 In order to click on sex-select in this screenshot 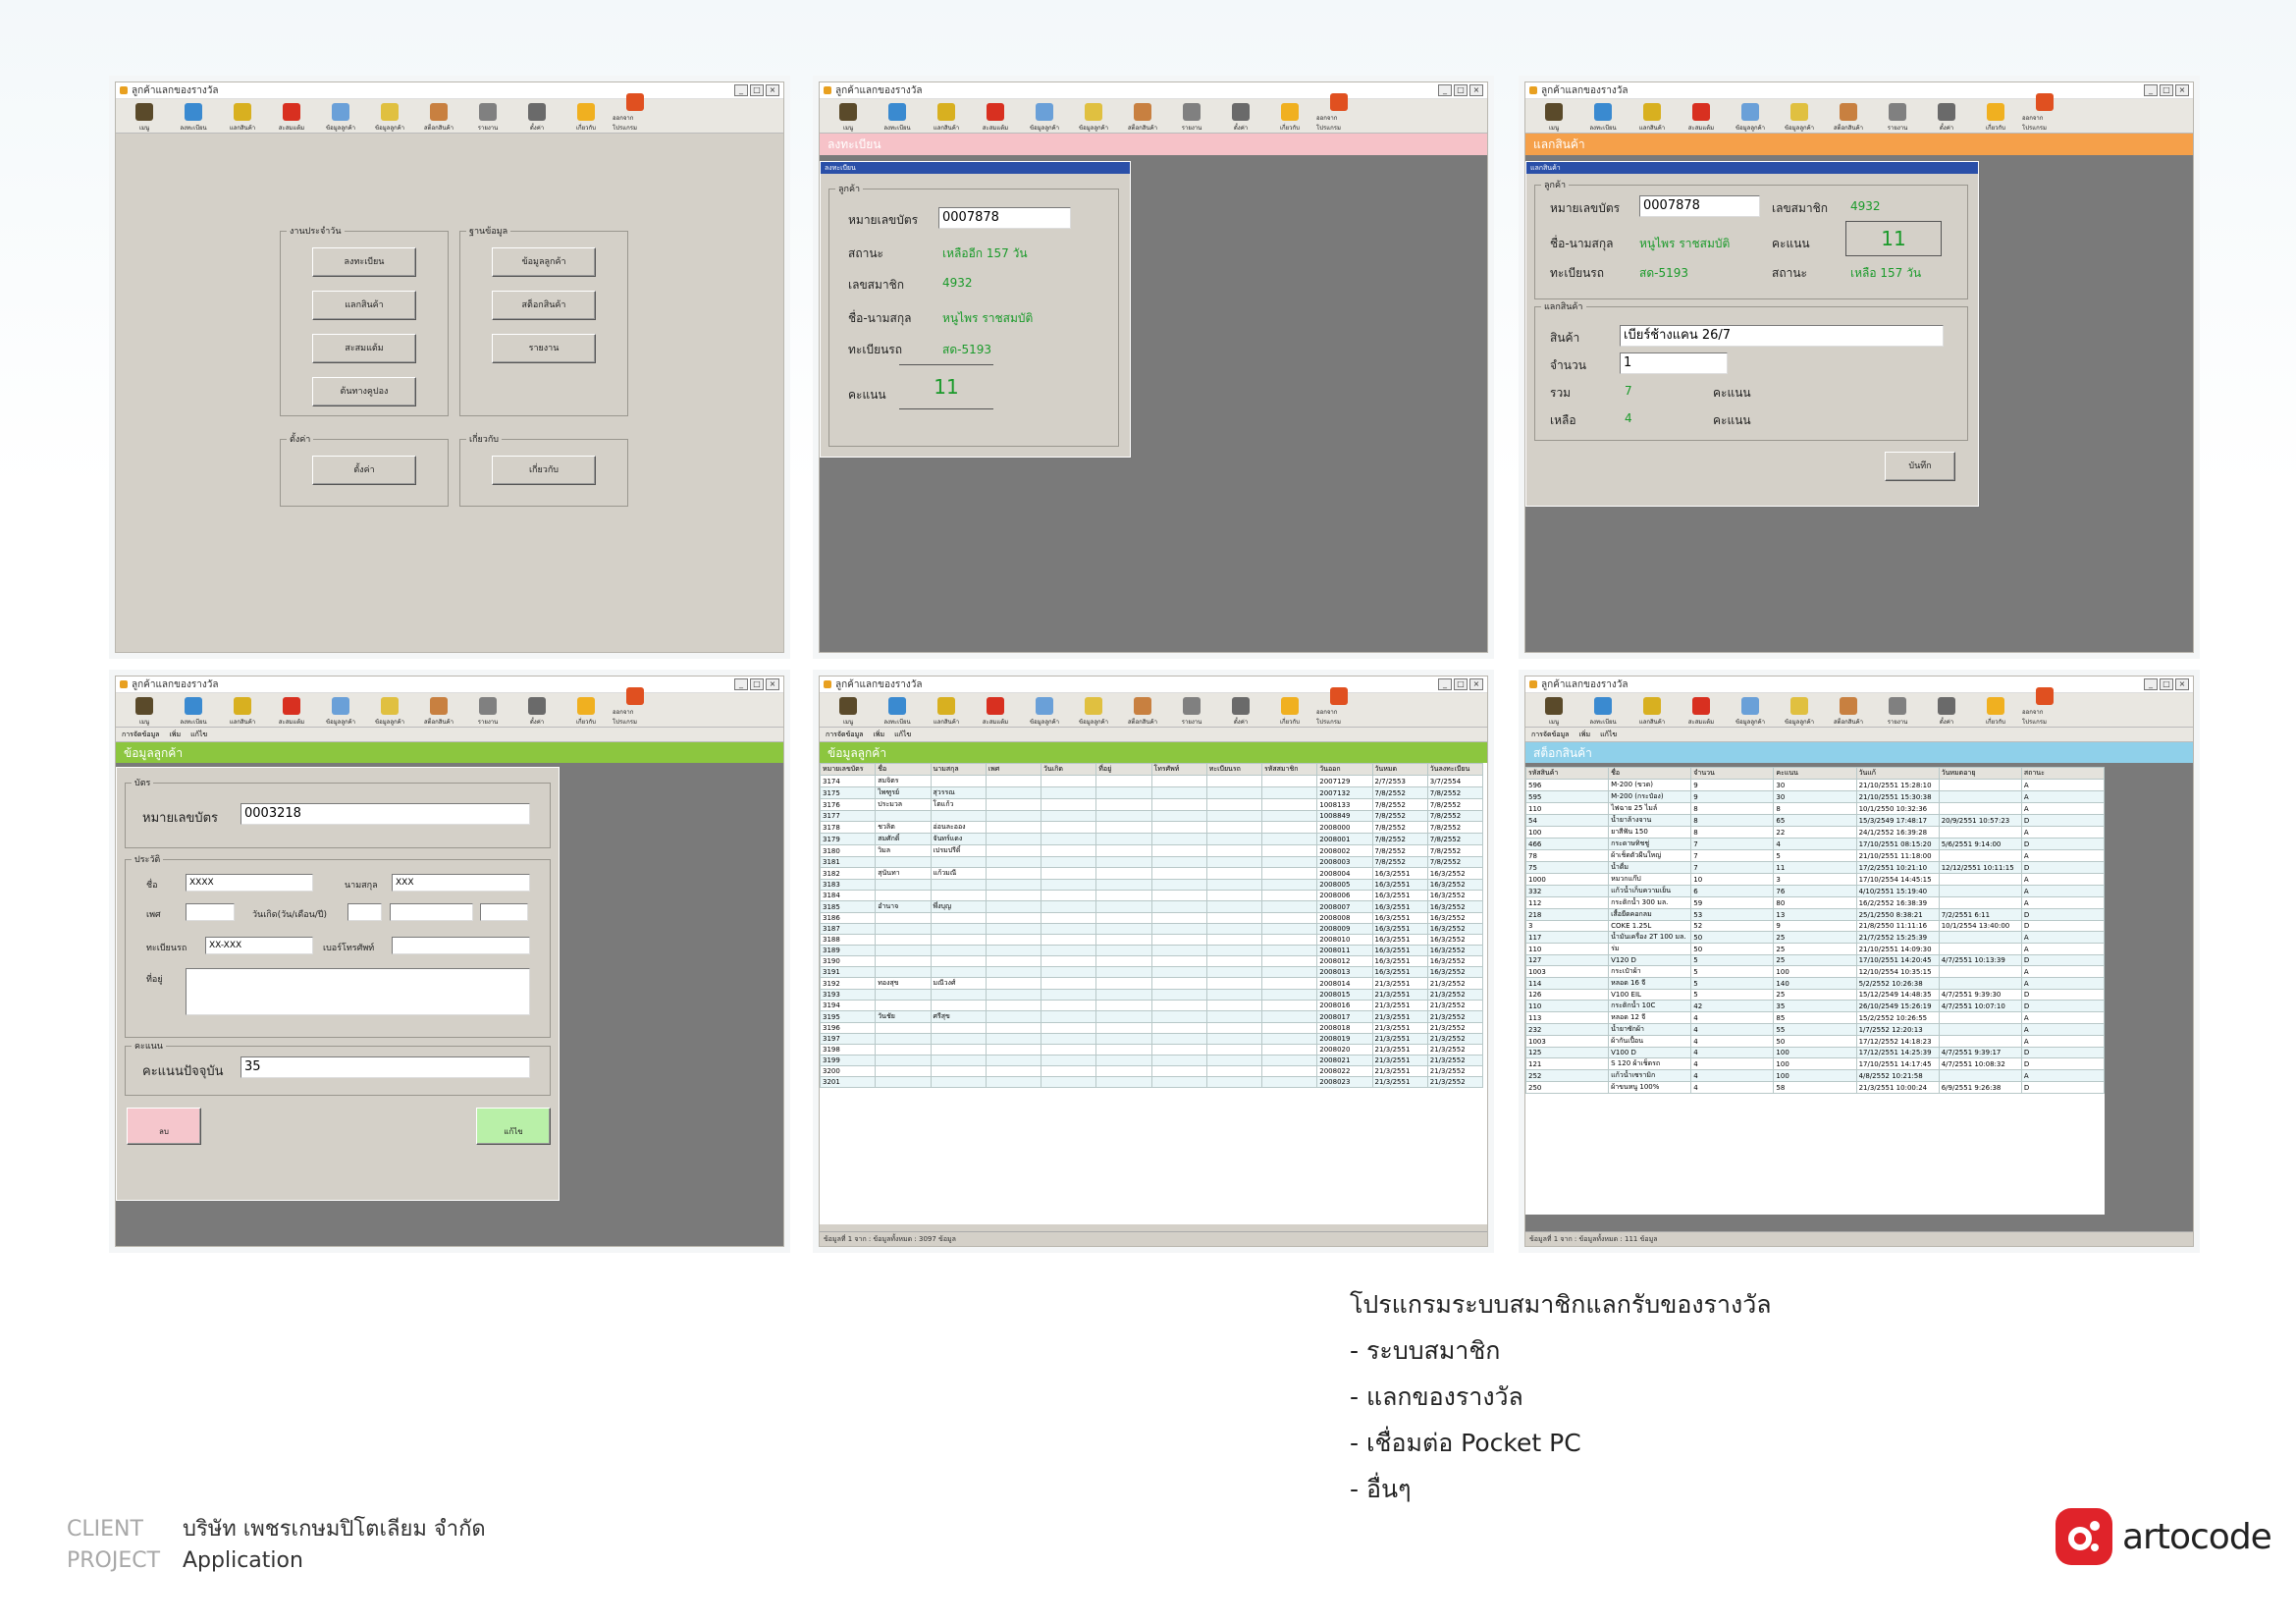, I will do `click(211, 912)`.